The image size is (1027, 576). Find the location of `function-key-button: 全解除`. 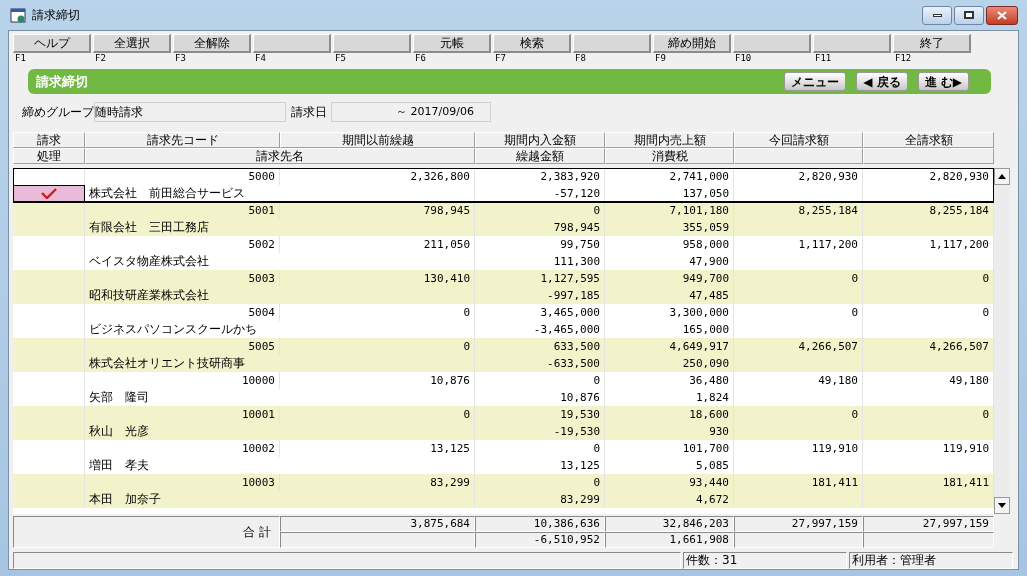

function-key-button: 全解除 is located at coordinates (212, 43).